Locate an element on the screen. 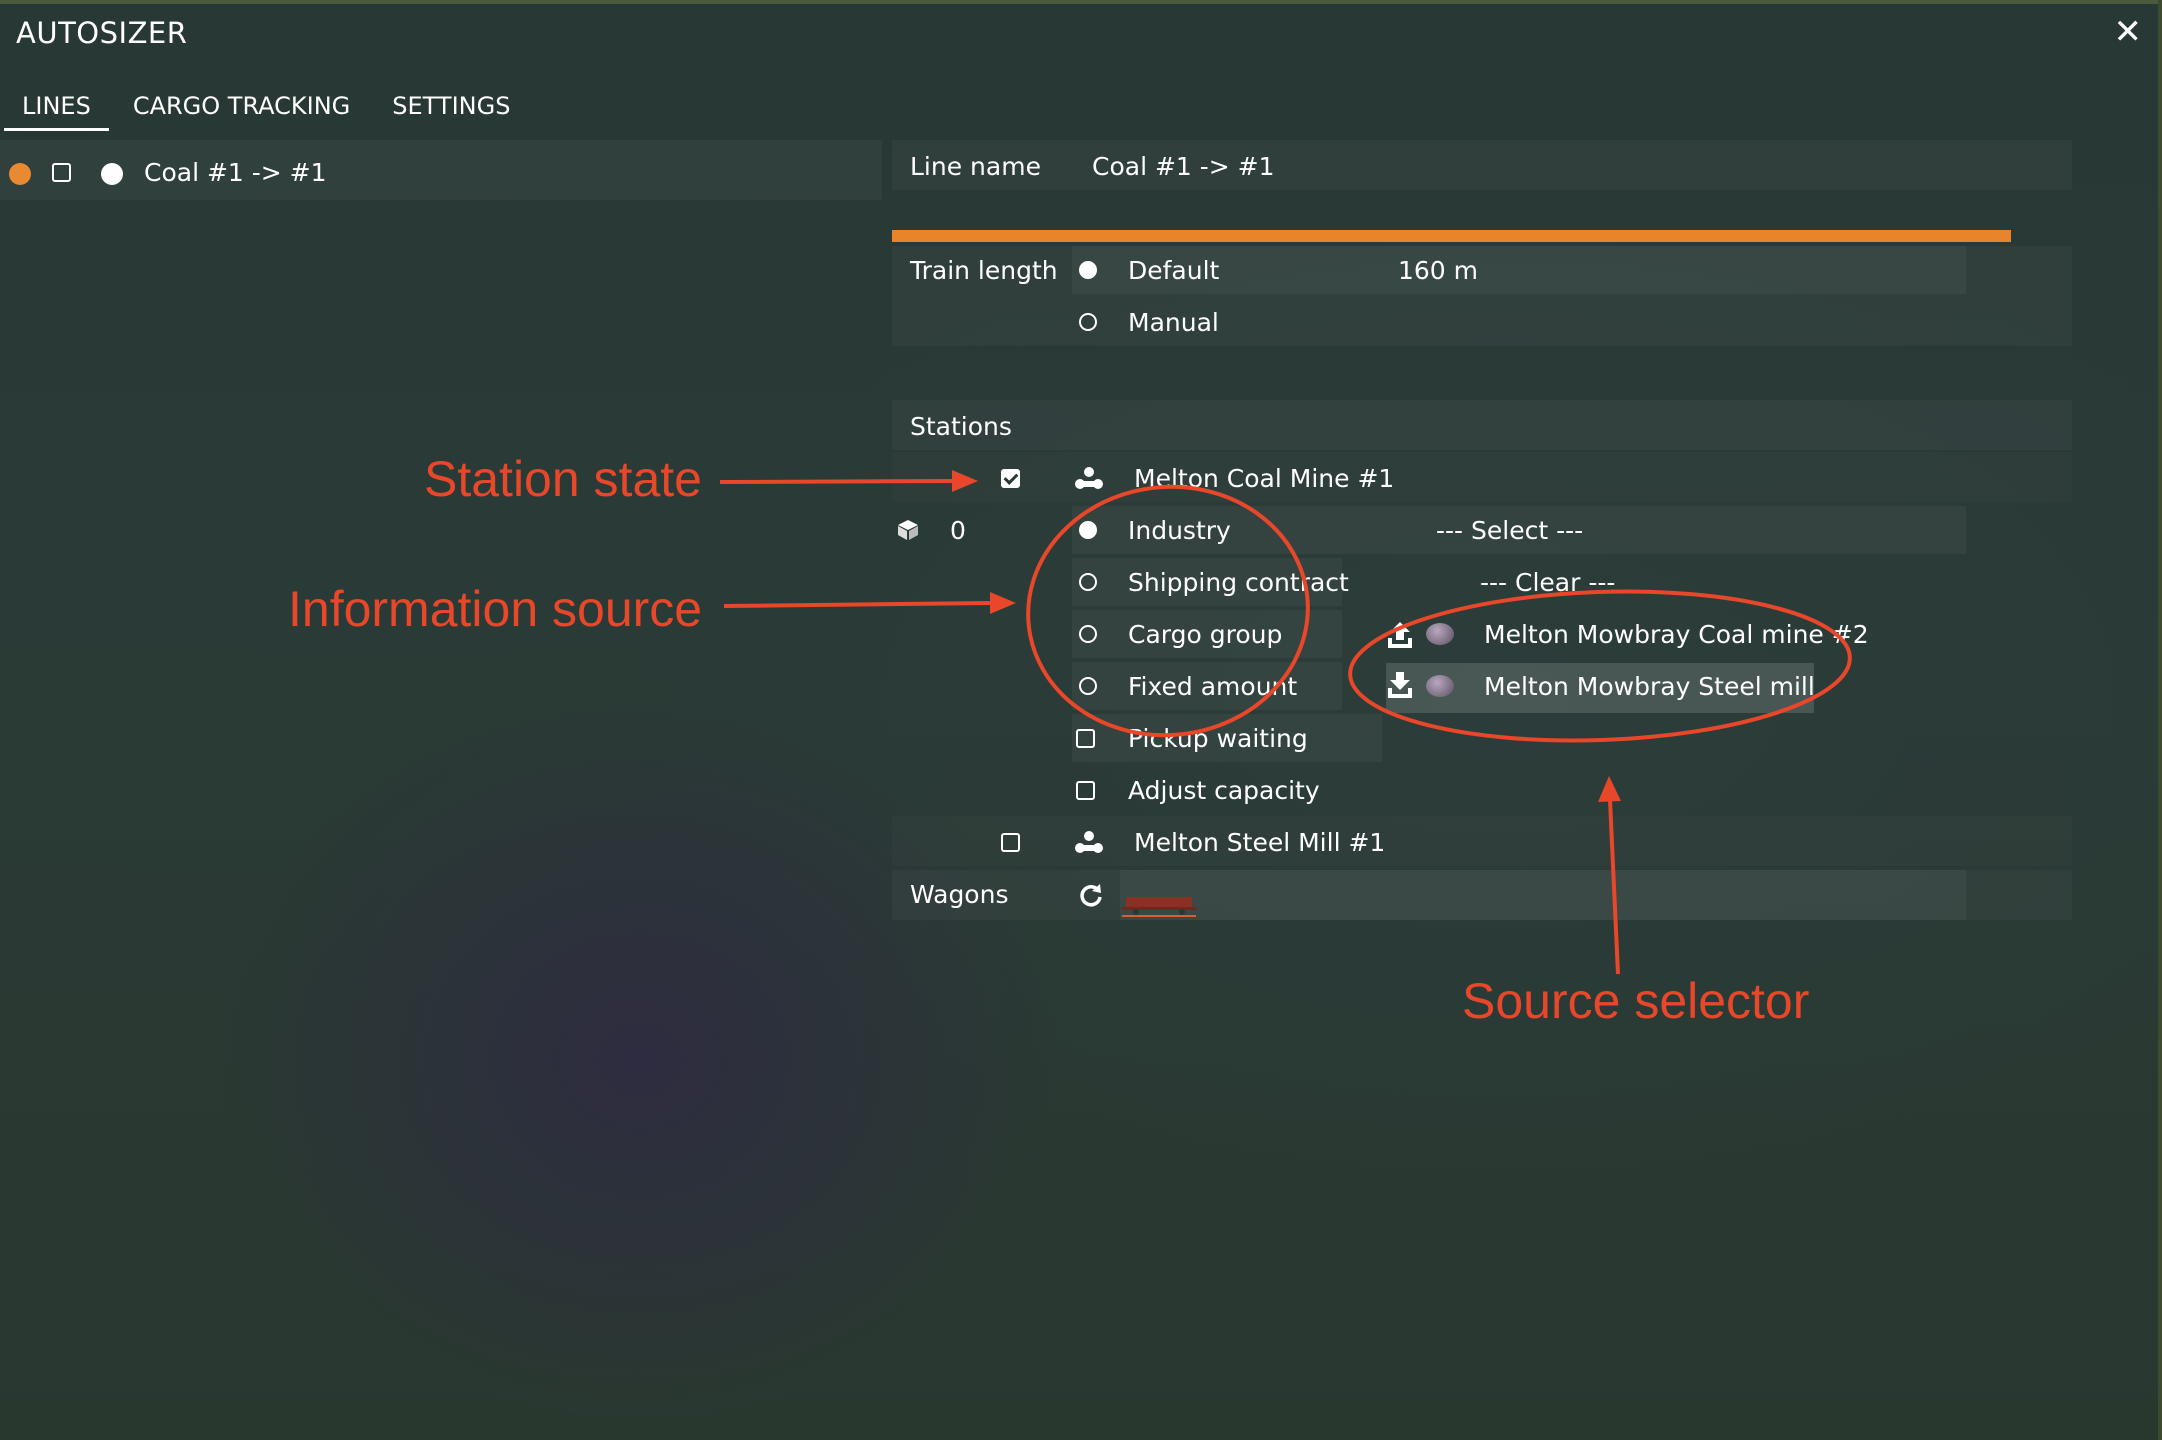 This screenshot has width=2162, height=1440. annotation-arrow-information-source is located at coordinates (869, 603).